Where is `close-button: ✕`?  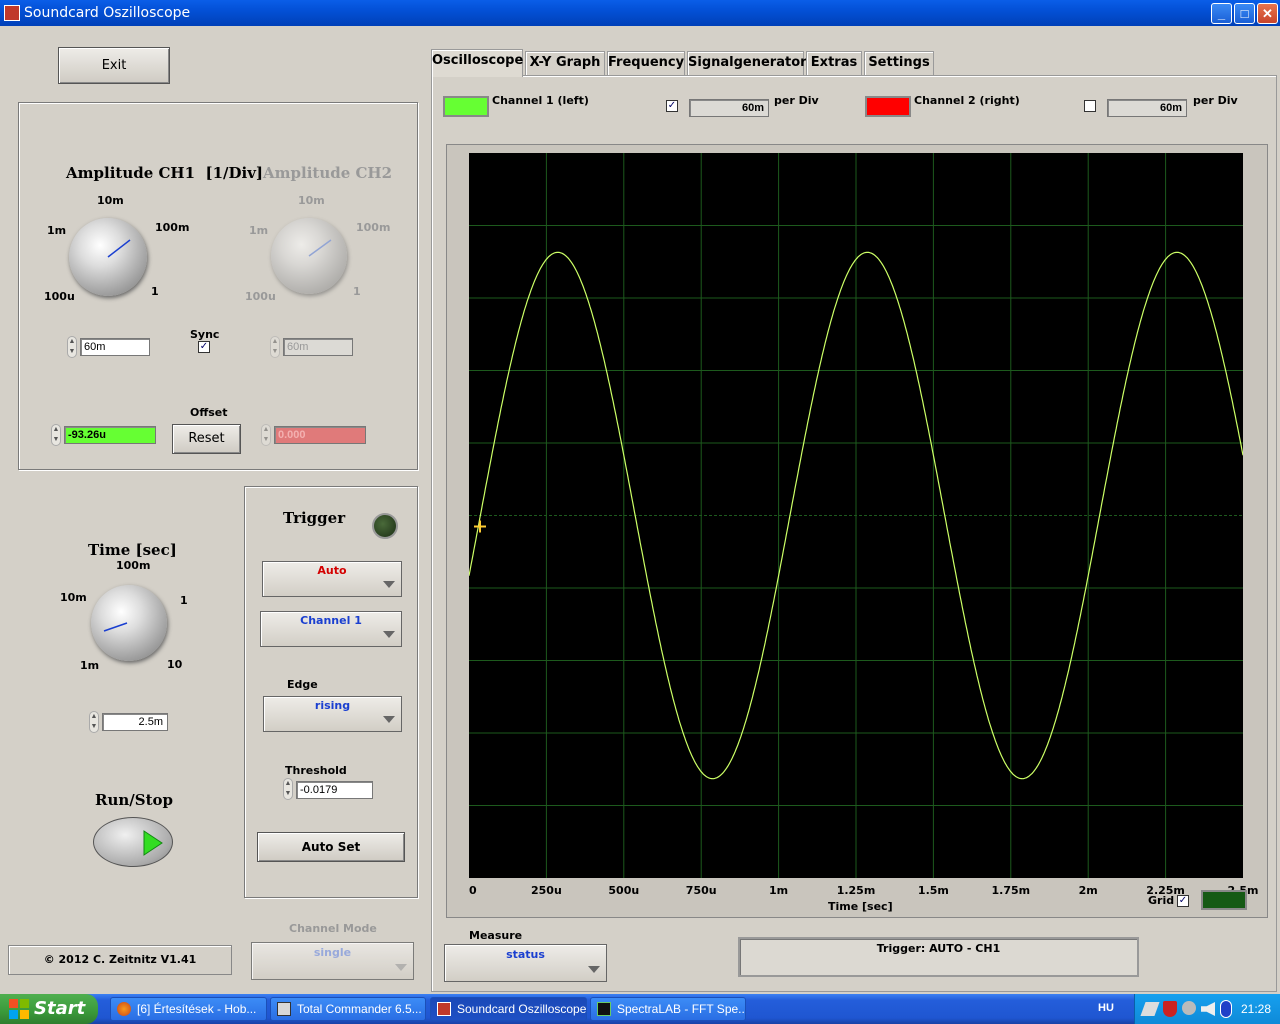 close-button: ✕ is located at coordinates (1267, 13).